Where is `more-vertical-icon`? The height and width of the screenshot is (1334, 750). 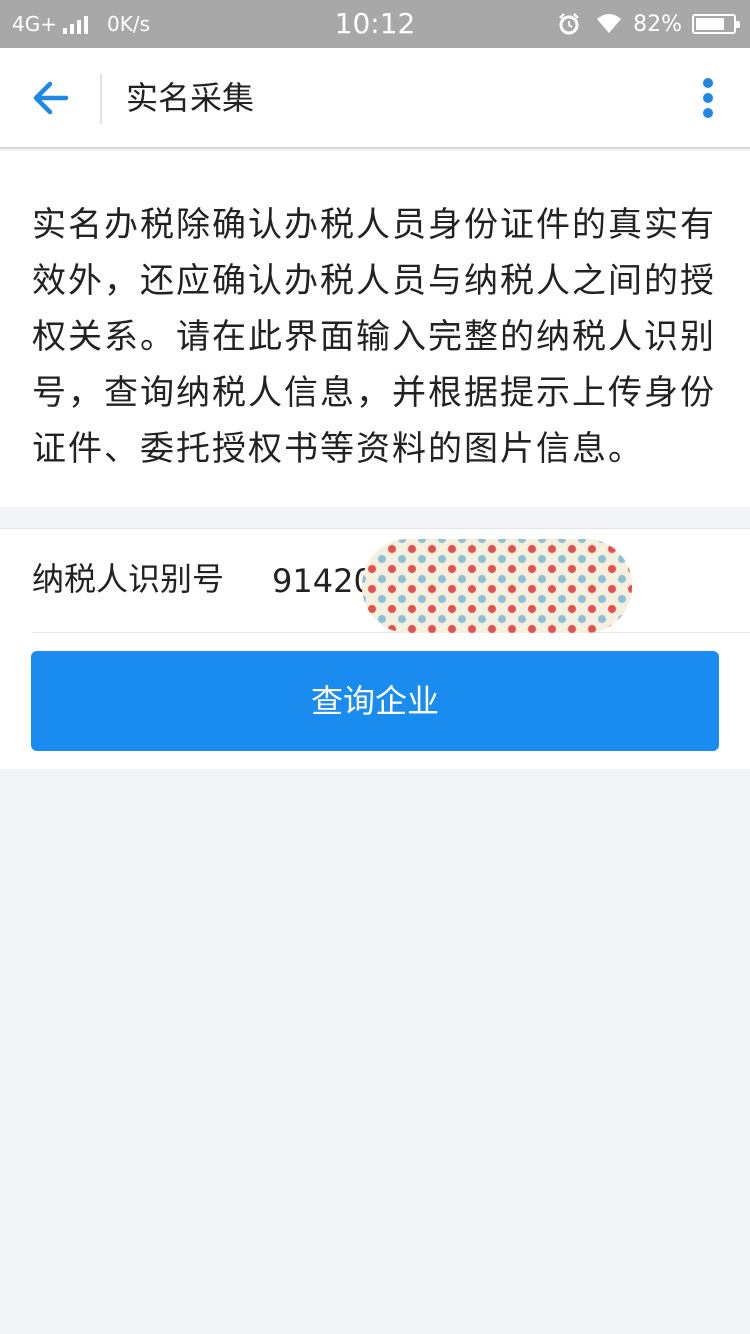 more-vertical-icon is located at coordinates (708, 98).